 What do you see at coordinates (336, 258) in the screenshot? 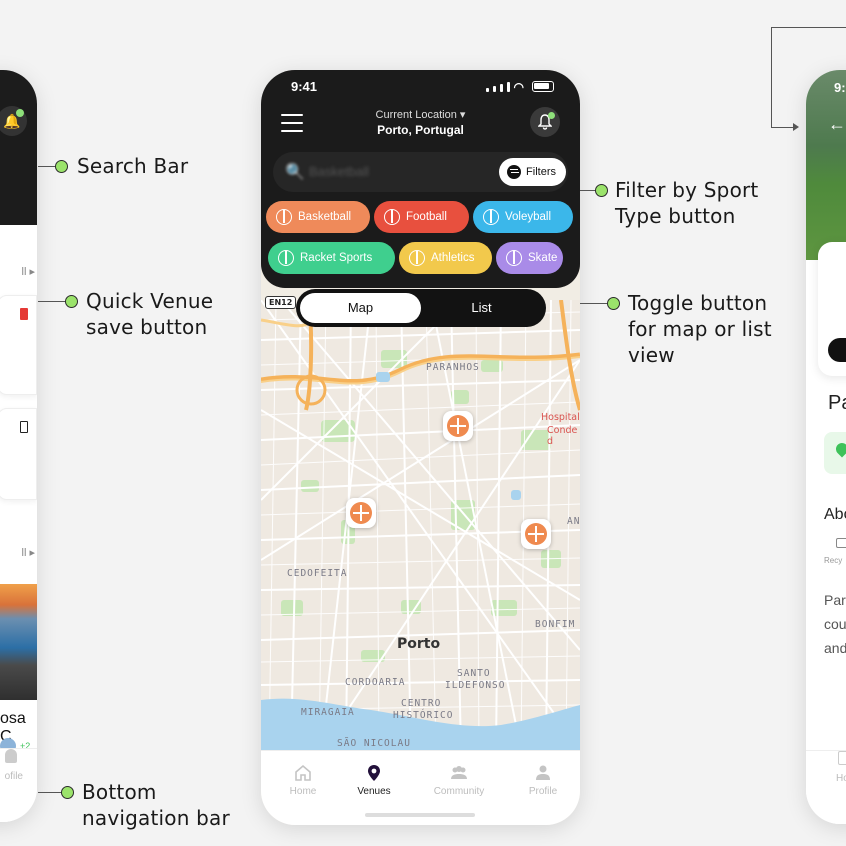
I see `chip-label: Racket Sports` at bounding box center [336, 258].